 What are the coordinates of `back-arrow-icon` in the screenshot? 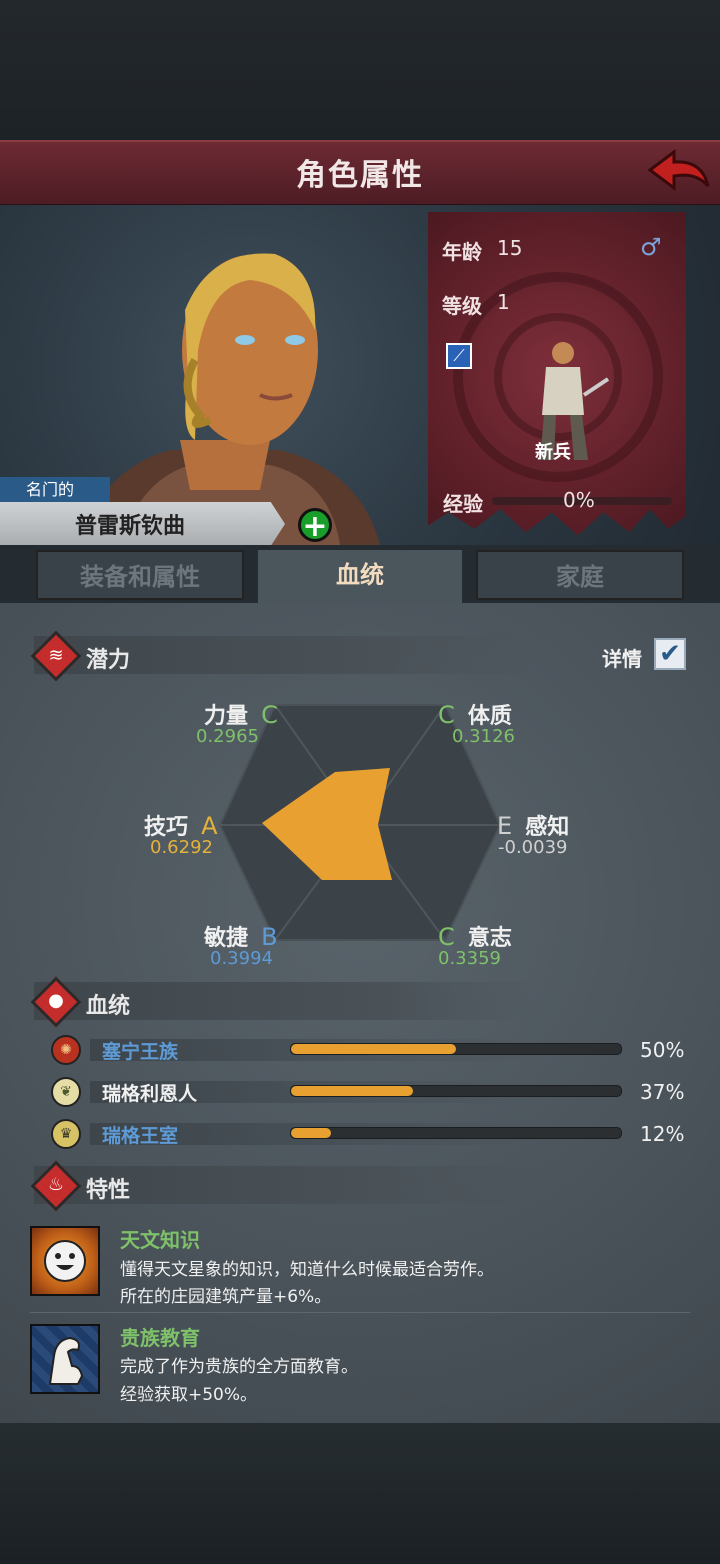 It's located at (678, 170).